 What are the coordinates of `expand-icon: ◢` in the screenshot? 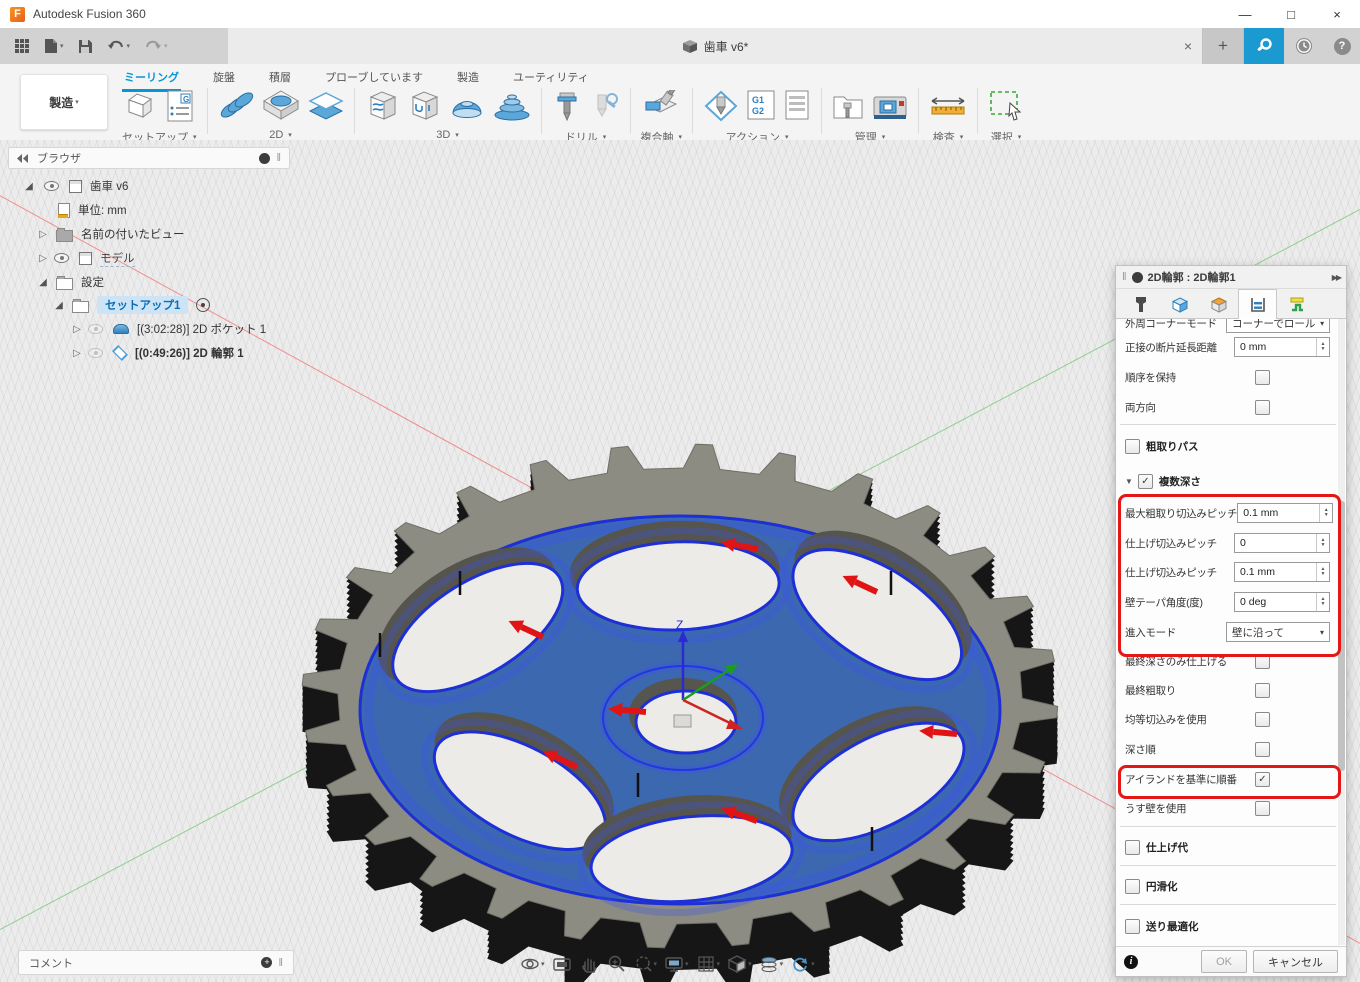 It's located at (29, 186).